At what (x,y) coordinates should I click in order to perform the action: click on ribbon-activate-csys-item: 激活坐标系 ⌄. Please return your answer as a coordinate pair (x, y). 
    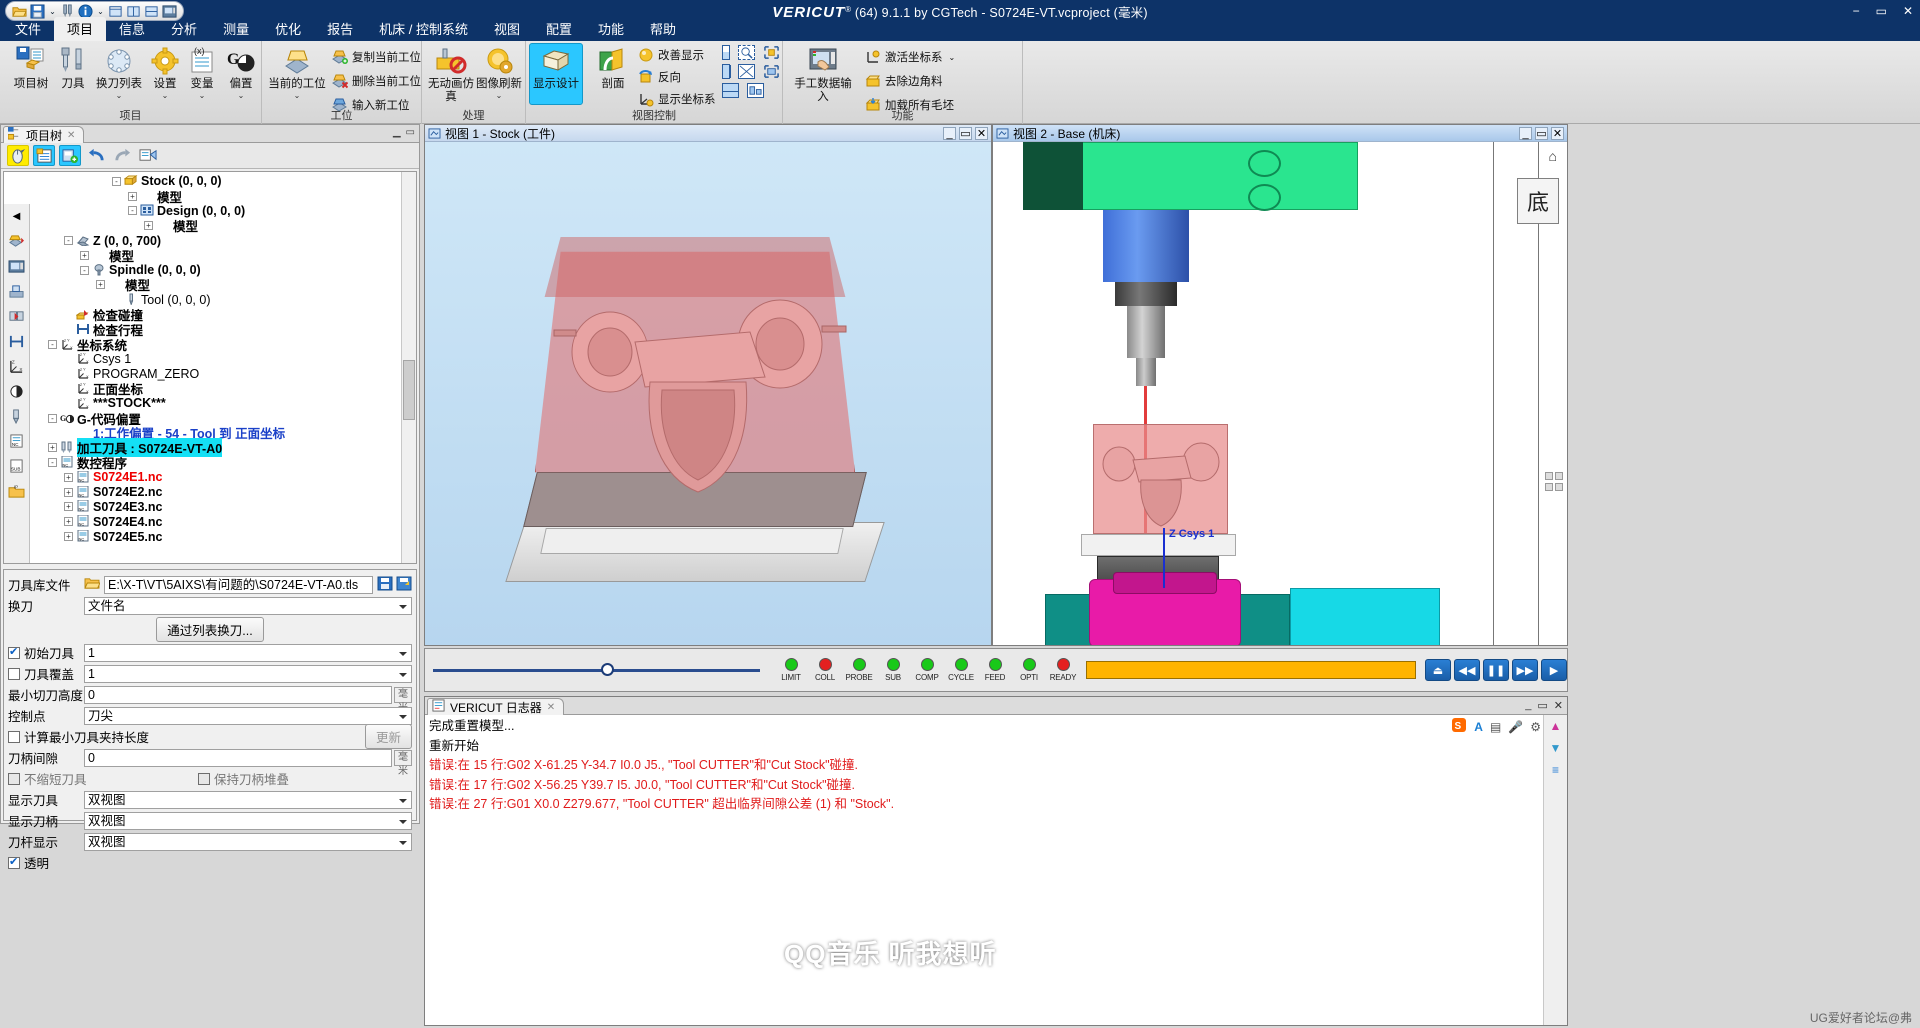
    Looking at the image, I should click on (910, 57).